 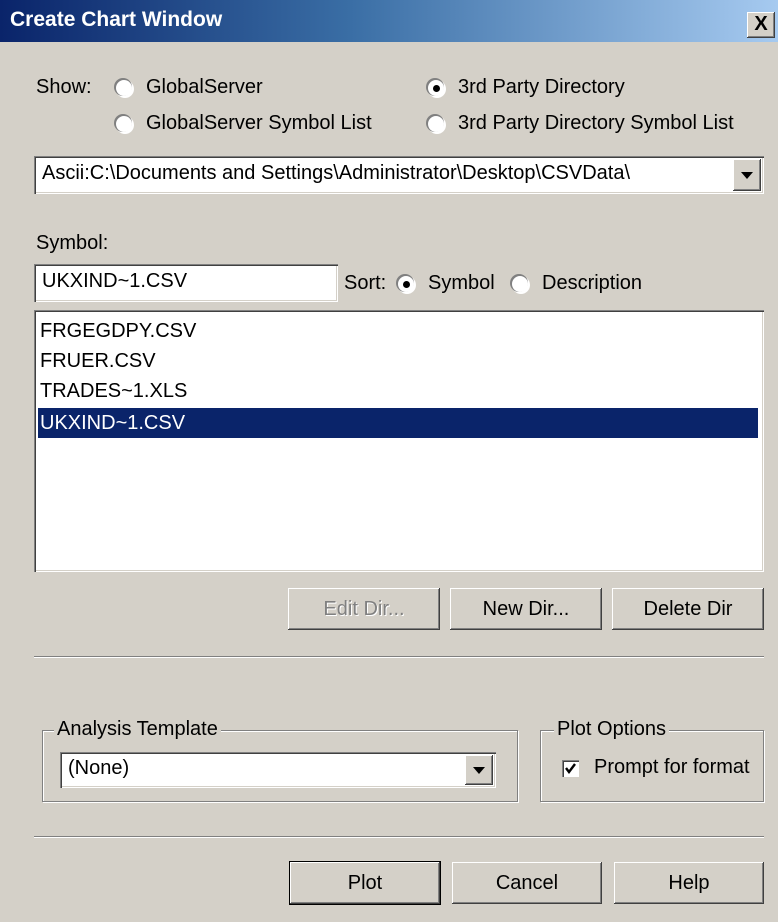 What do you see at coordinates (527, 883) in the screenshot?
I see `cancel-button: Cancel` at bounding box center [527, 883].